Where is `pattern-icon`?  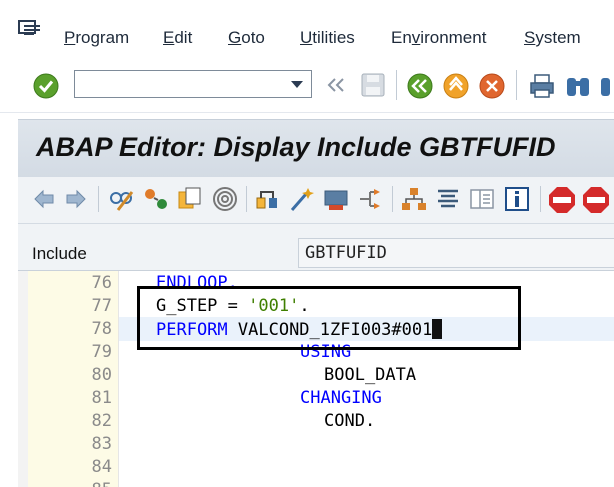
pattern-icon is located at coordinates (482, 199).